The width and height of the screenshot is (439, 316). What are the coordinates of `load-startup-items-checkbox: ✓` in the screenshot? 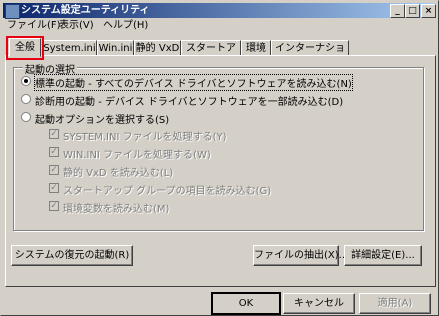 It's located at (54, 188).